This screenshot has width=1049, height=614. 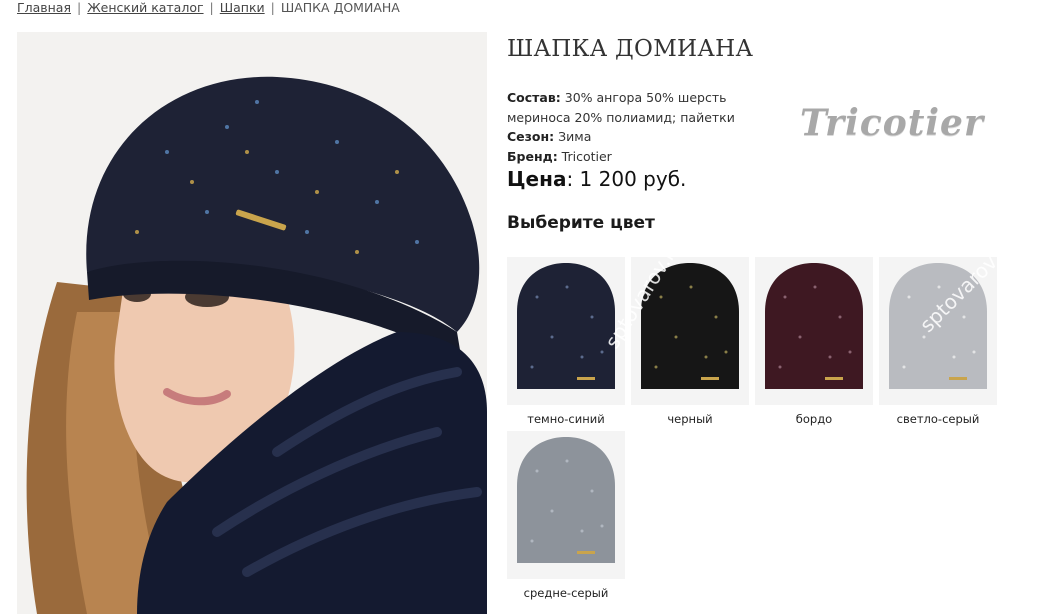 I want to click on color-swatch-light-gray: светло-серый, so click(x=938, y=341).